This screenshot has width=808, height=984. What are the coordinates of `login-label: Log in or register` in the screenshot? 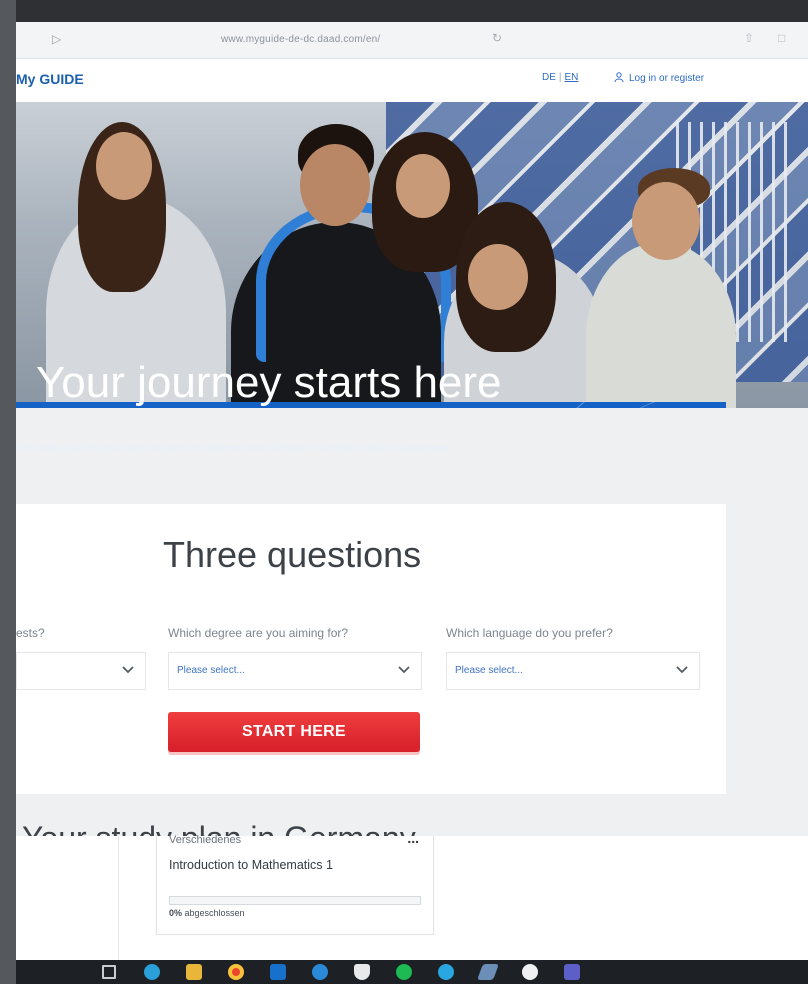 It's located at (667, 78).